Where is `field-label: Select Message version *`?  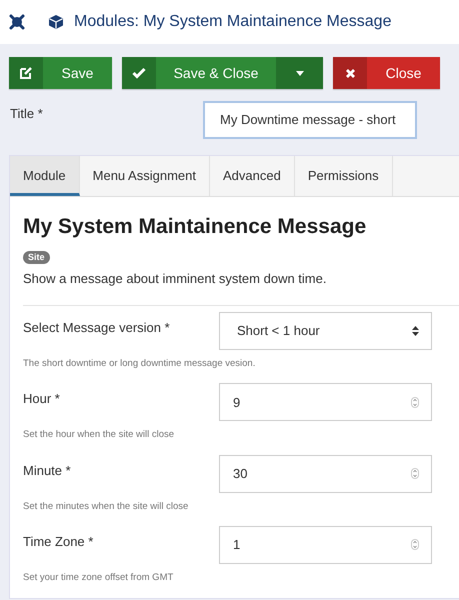 field-label: Select Message version * is located at coordinates (97, 328).